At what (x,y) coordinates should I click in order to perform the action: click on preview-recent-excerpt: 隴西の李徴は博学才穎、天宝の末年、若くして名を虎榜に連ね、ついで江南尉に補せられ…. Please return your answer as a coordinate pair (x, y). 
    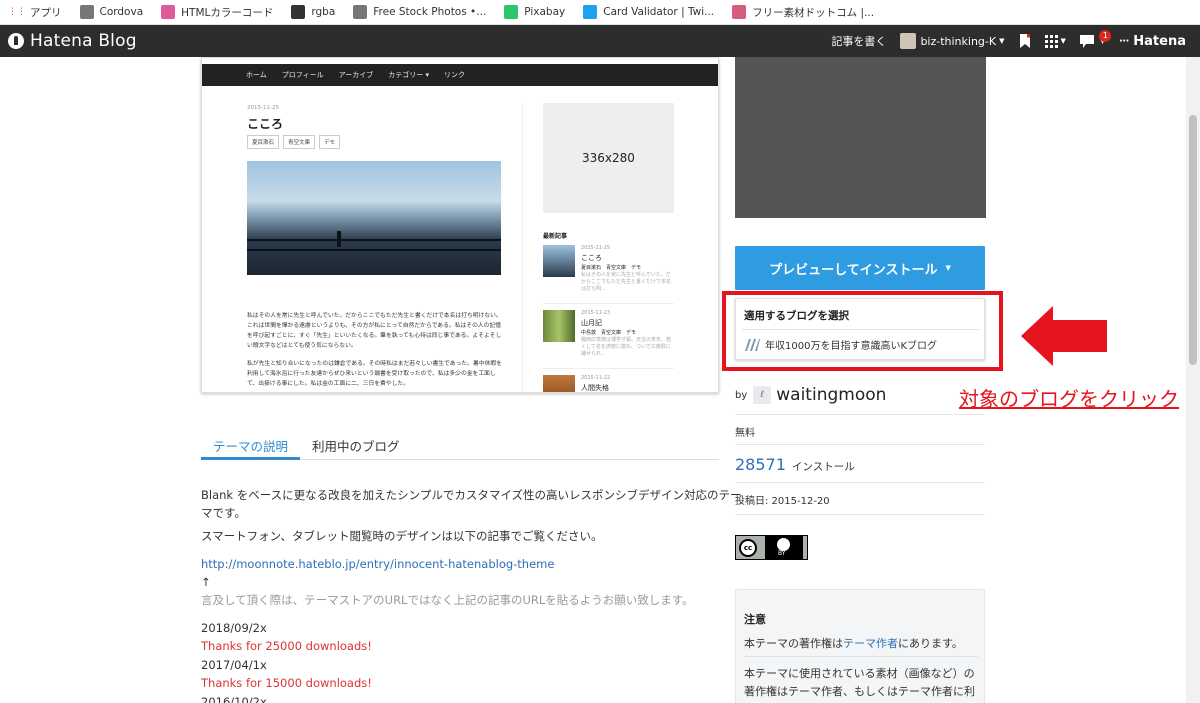
    Looking at the image, I should click on (626, 347).